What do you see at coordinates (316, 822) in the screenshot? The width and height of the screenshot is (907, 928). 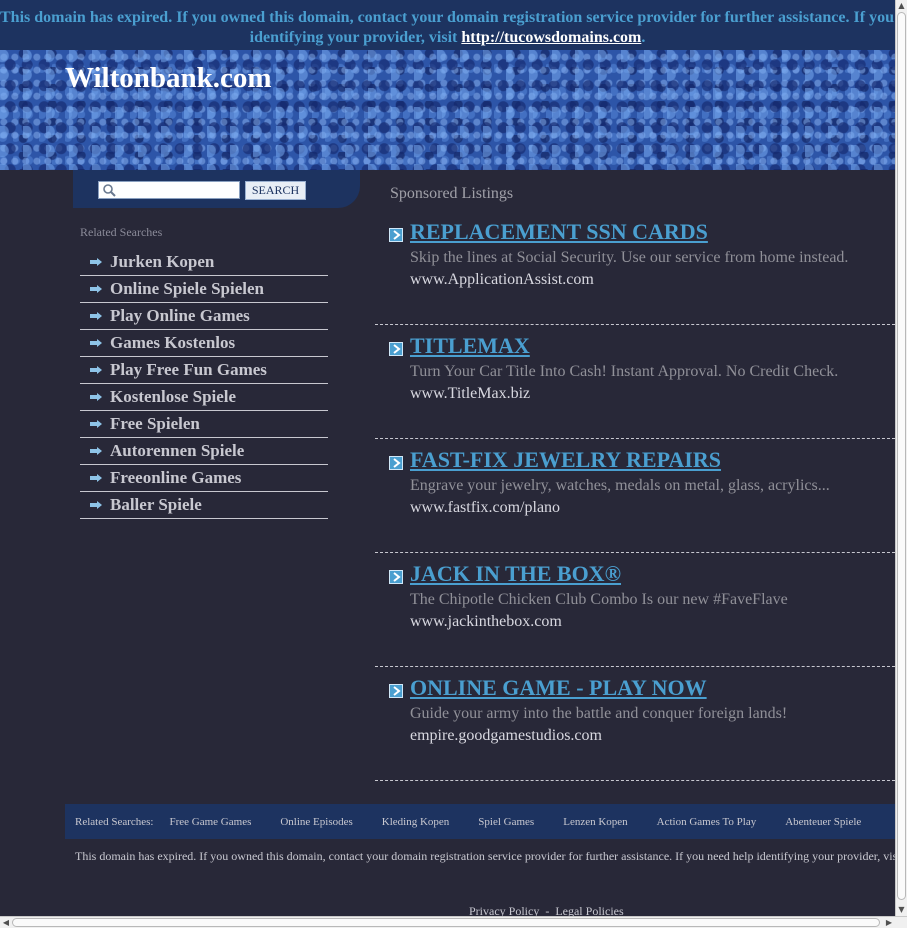 I see `footer-related-link: Online Episodes` at bounding box center [316, 822].